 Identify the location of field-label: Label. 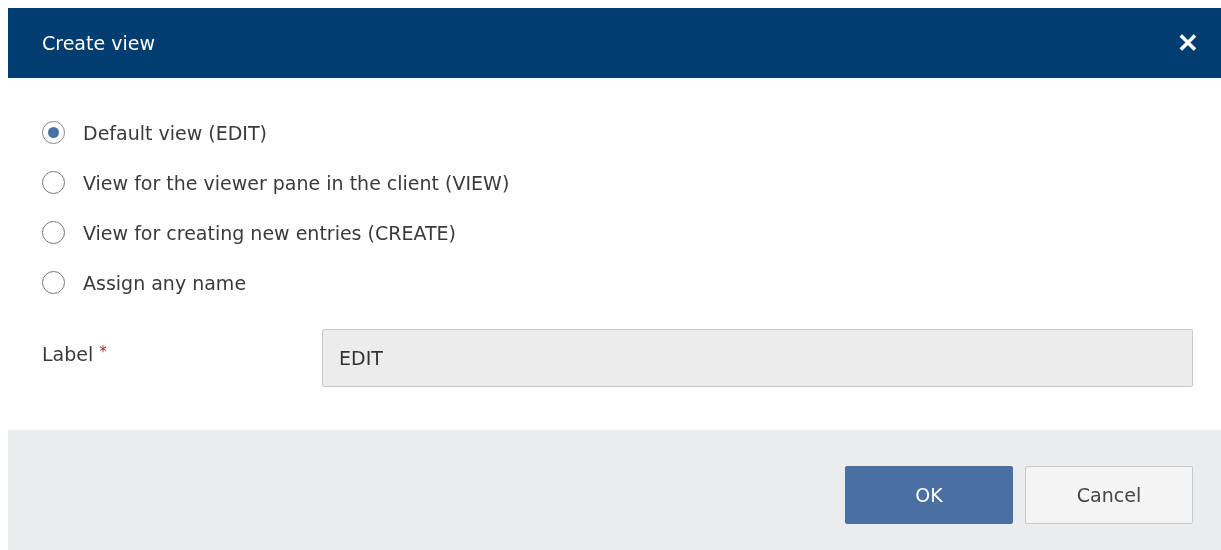
(68, 354).